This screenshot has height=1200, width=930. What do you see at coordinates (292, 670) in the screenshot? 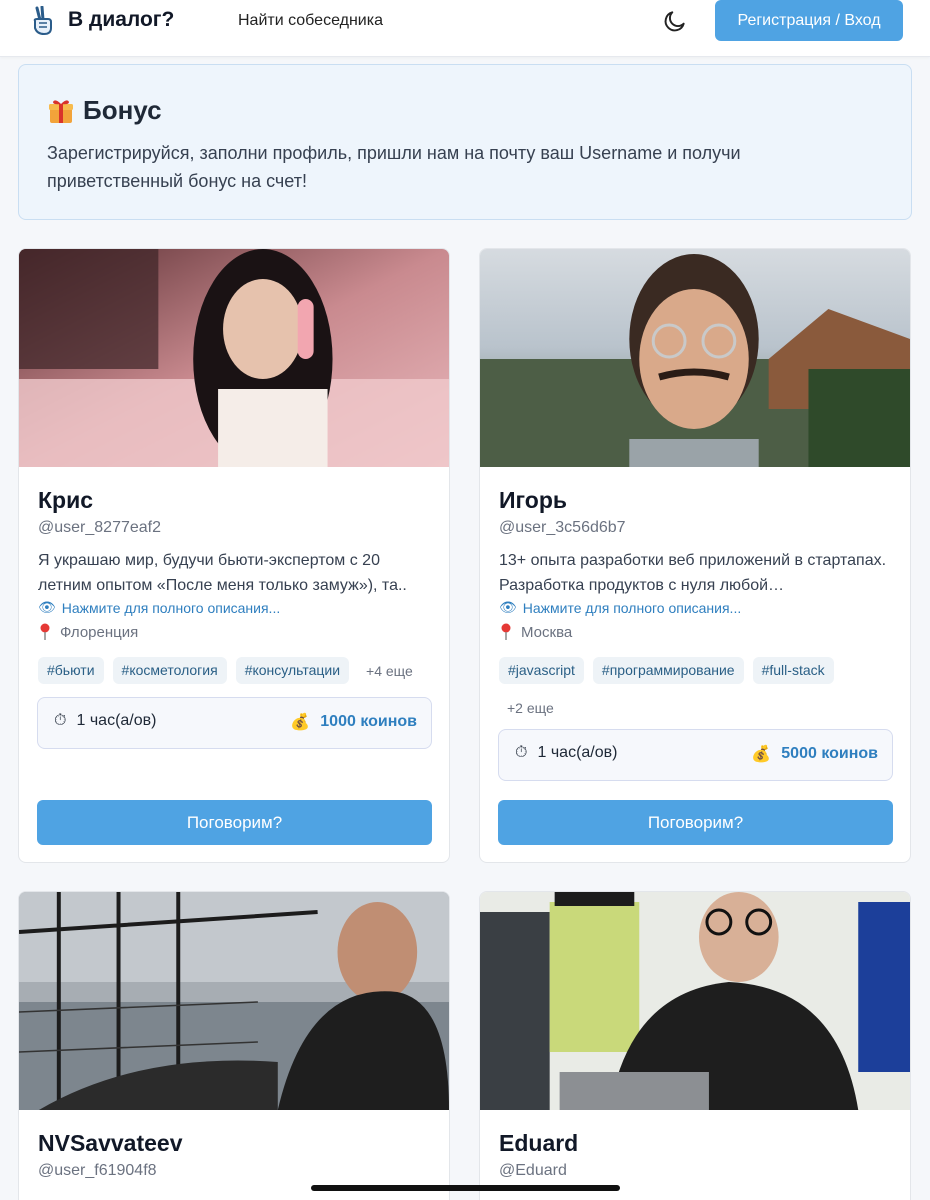
I see `tag: #консультации` at bounding box center [292, 670].